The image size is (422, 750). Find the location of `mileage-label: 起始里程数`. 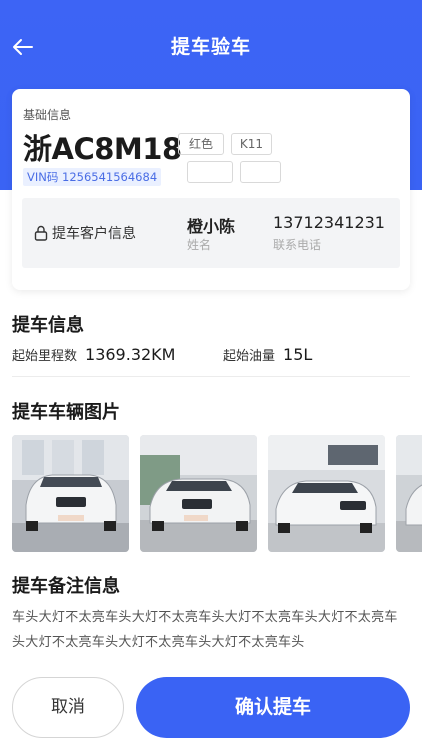

mileage-label: 起始里程数 is located at coordinates (45, 356).